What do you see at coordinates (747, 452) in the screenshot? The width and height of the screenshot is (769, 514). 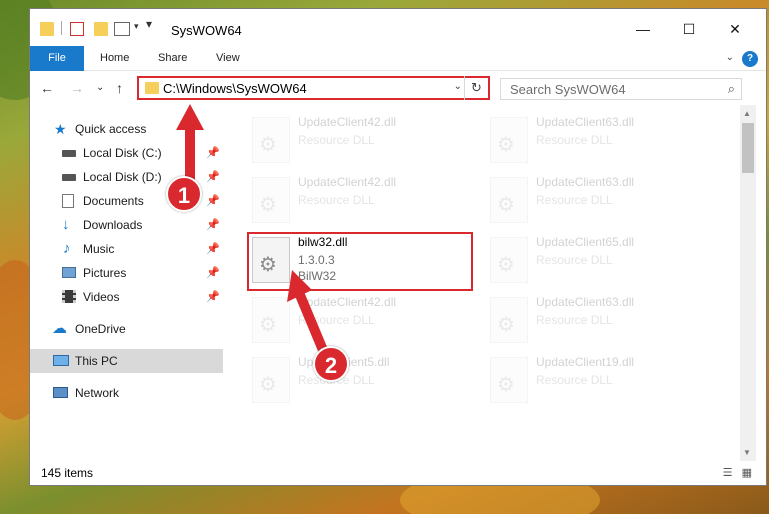 I see `scroll-down-icon: ▼` at bounding box center [747, 452].